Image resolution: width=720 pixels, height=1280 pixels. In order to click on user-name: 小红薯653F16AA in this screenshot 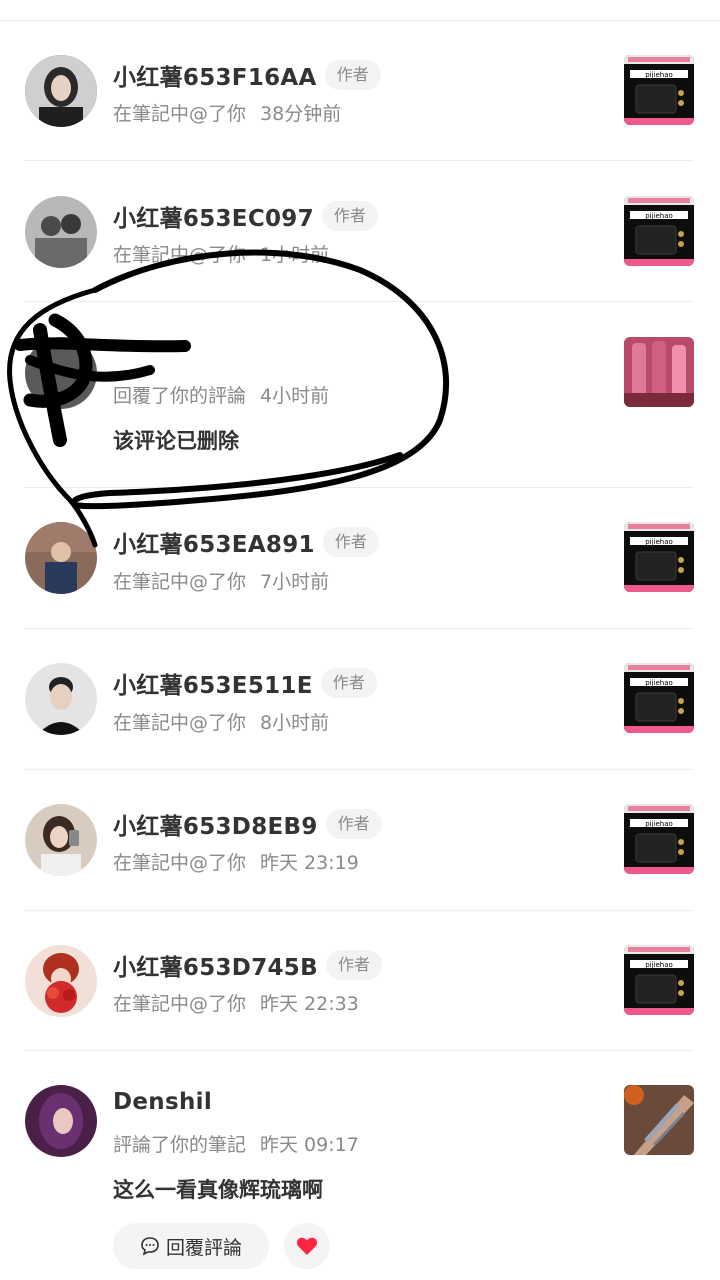, I will do `click(215, 75)`.